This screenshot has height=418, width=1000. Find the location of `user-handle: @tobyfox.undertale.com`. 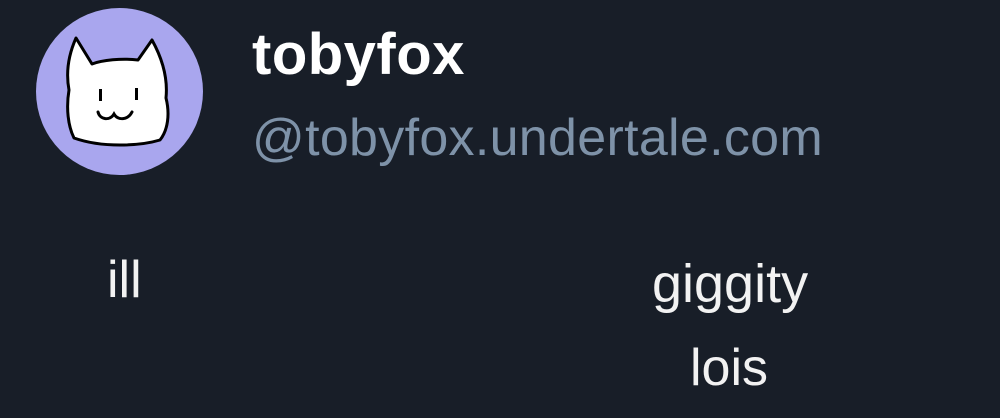

user-handle: @tobyfox.undertale.com is located at coordinates (537, 138).